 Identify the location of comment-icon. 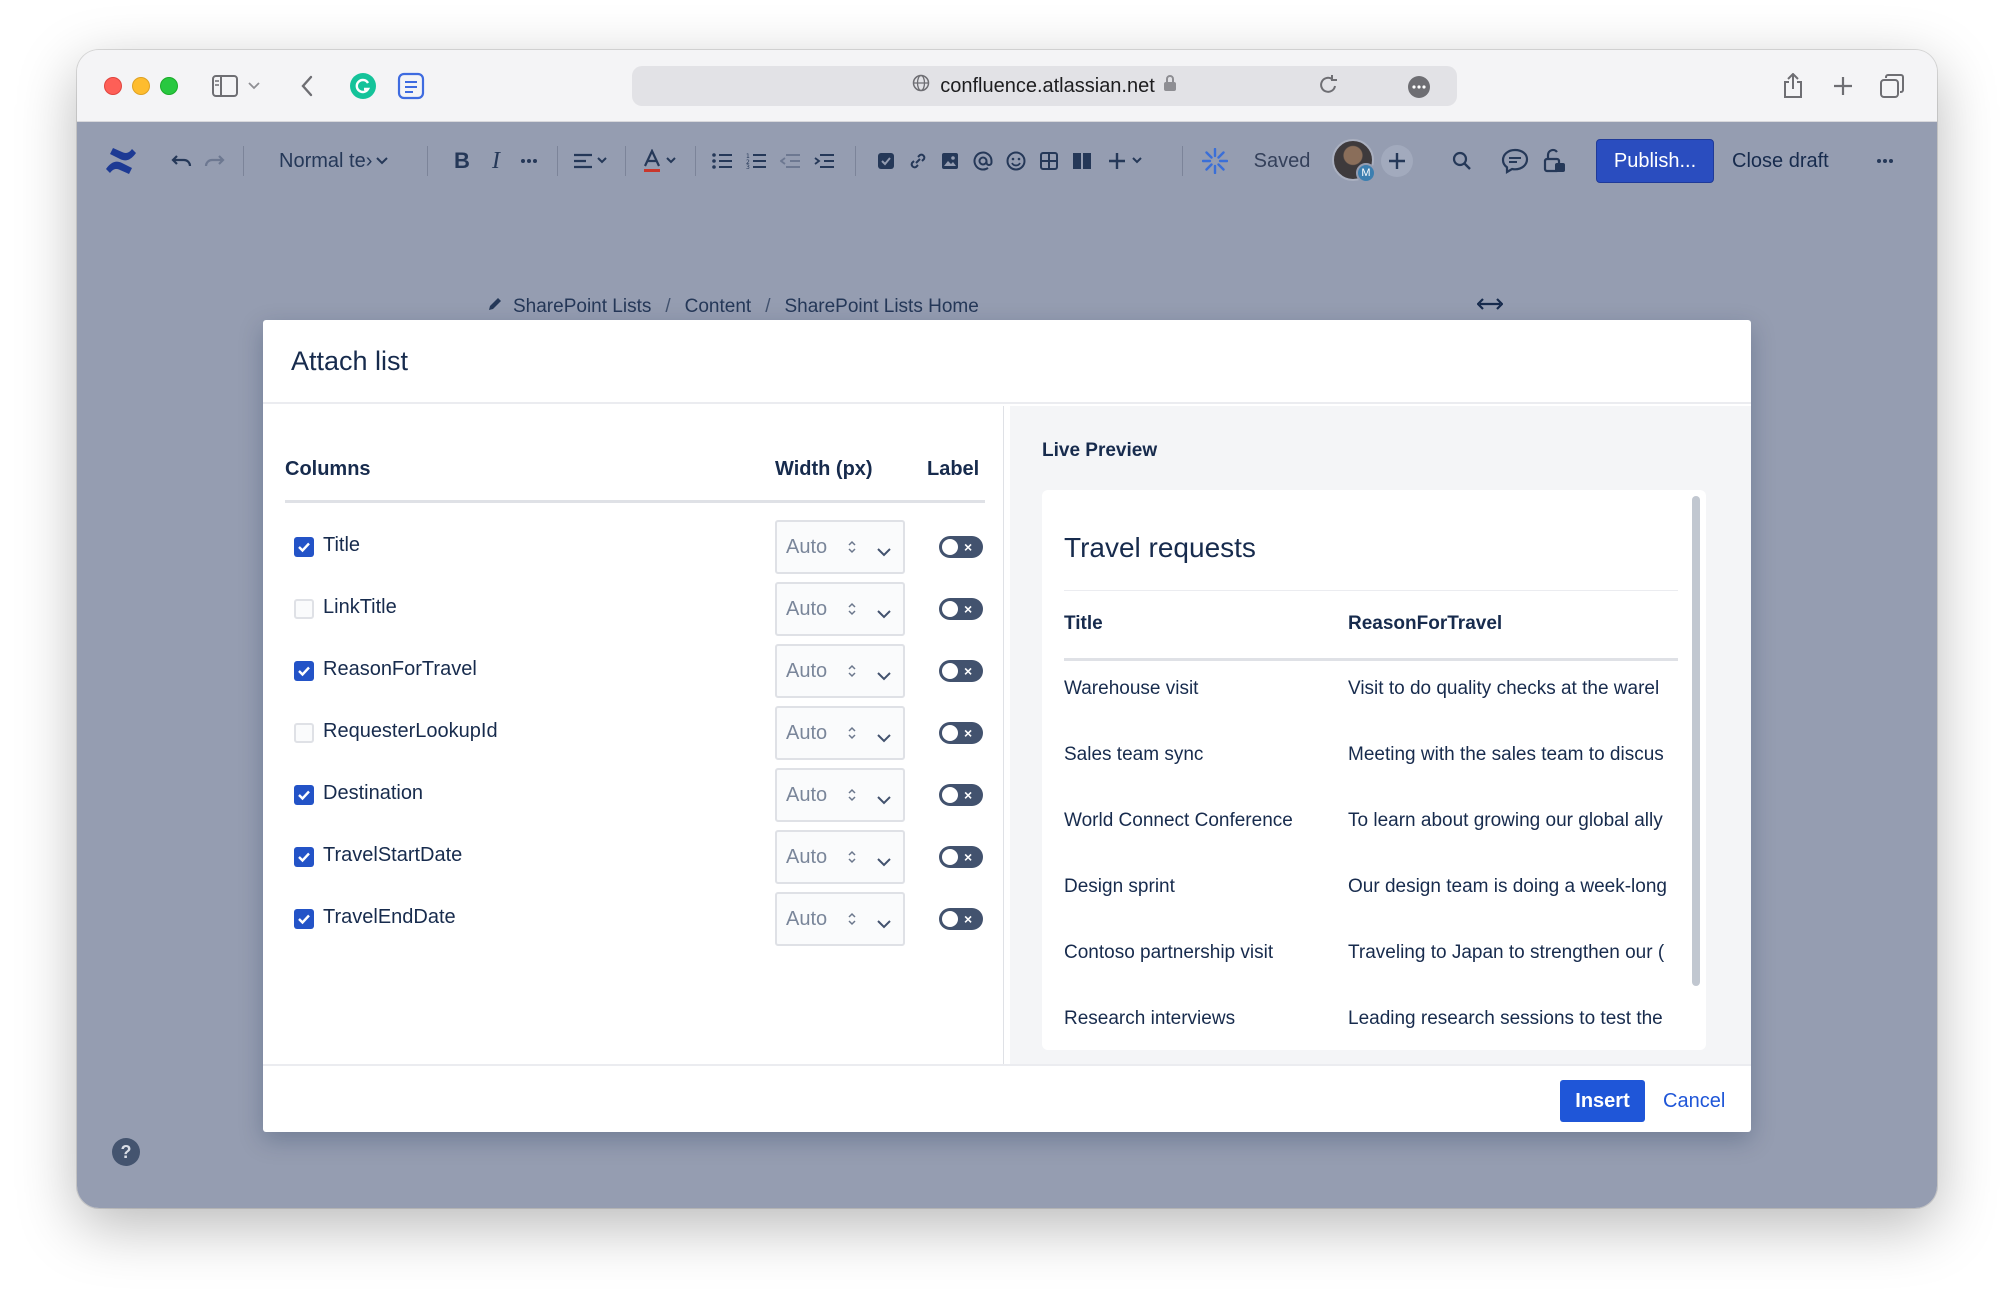
(1515, 161).